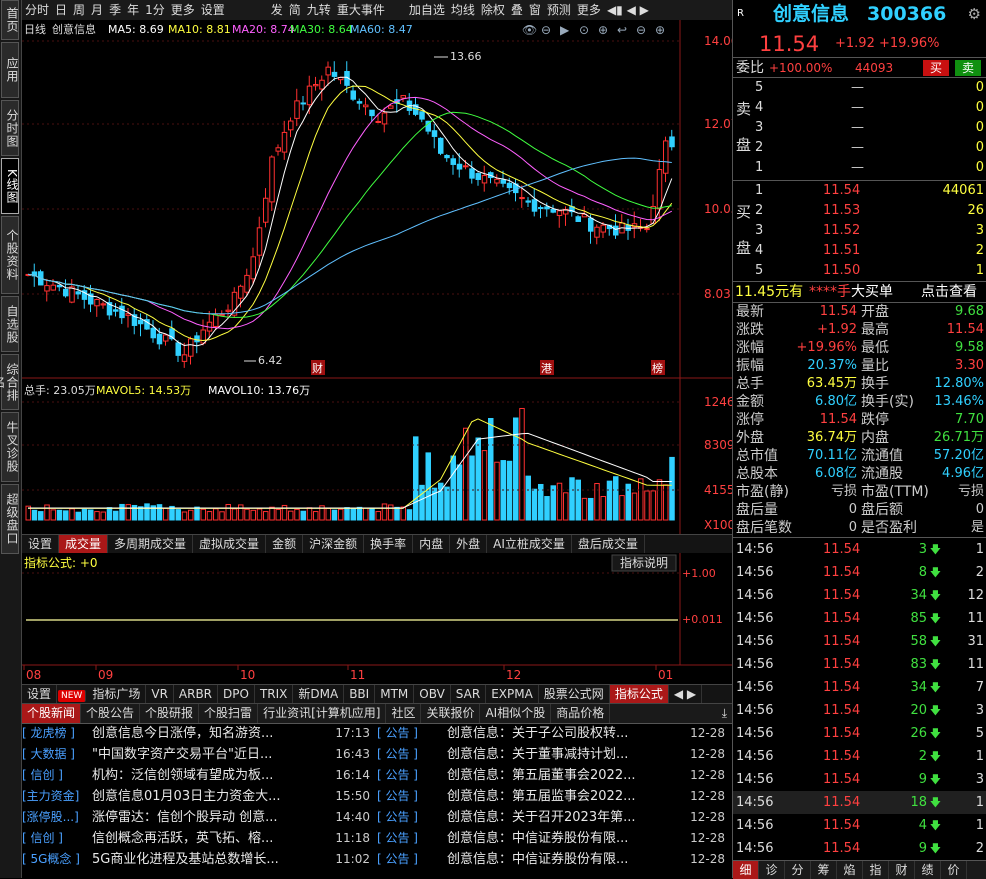 The height and width of the screenshot is (879, 986). Describe the element at coordinates (529, 30) in the screenshot. I see `chart-tool-icon: 👁` at that location.